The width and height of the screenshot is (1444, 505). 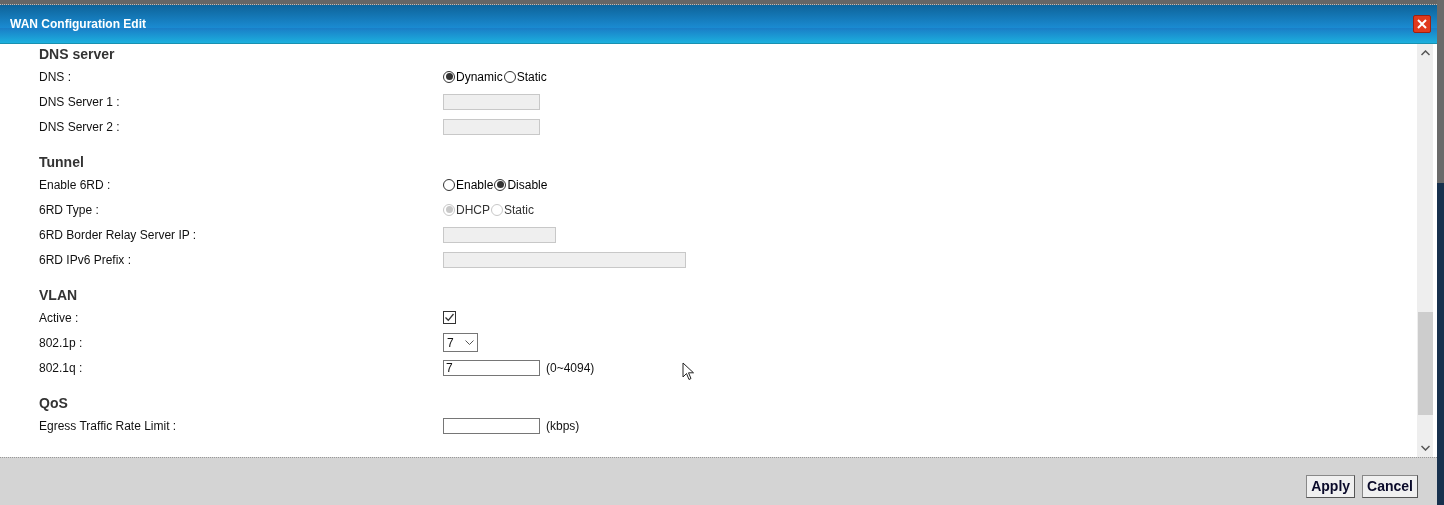 I want to click on field-label: 6RD IPv6 Prefix :, so click(x=86, y=260).